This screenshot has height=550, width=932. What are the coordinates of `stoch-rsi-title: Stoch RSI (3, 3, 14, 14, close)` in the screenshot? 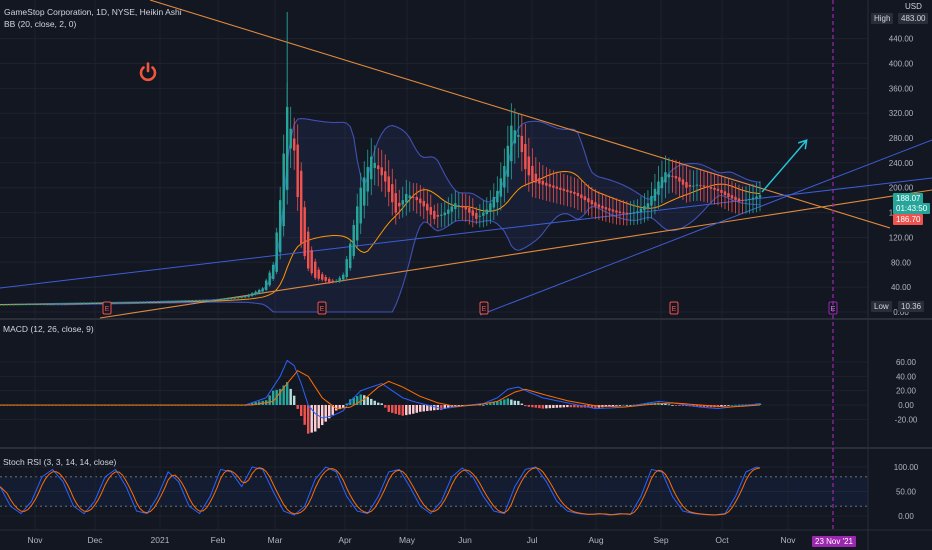 It's located at (59, 462).